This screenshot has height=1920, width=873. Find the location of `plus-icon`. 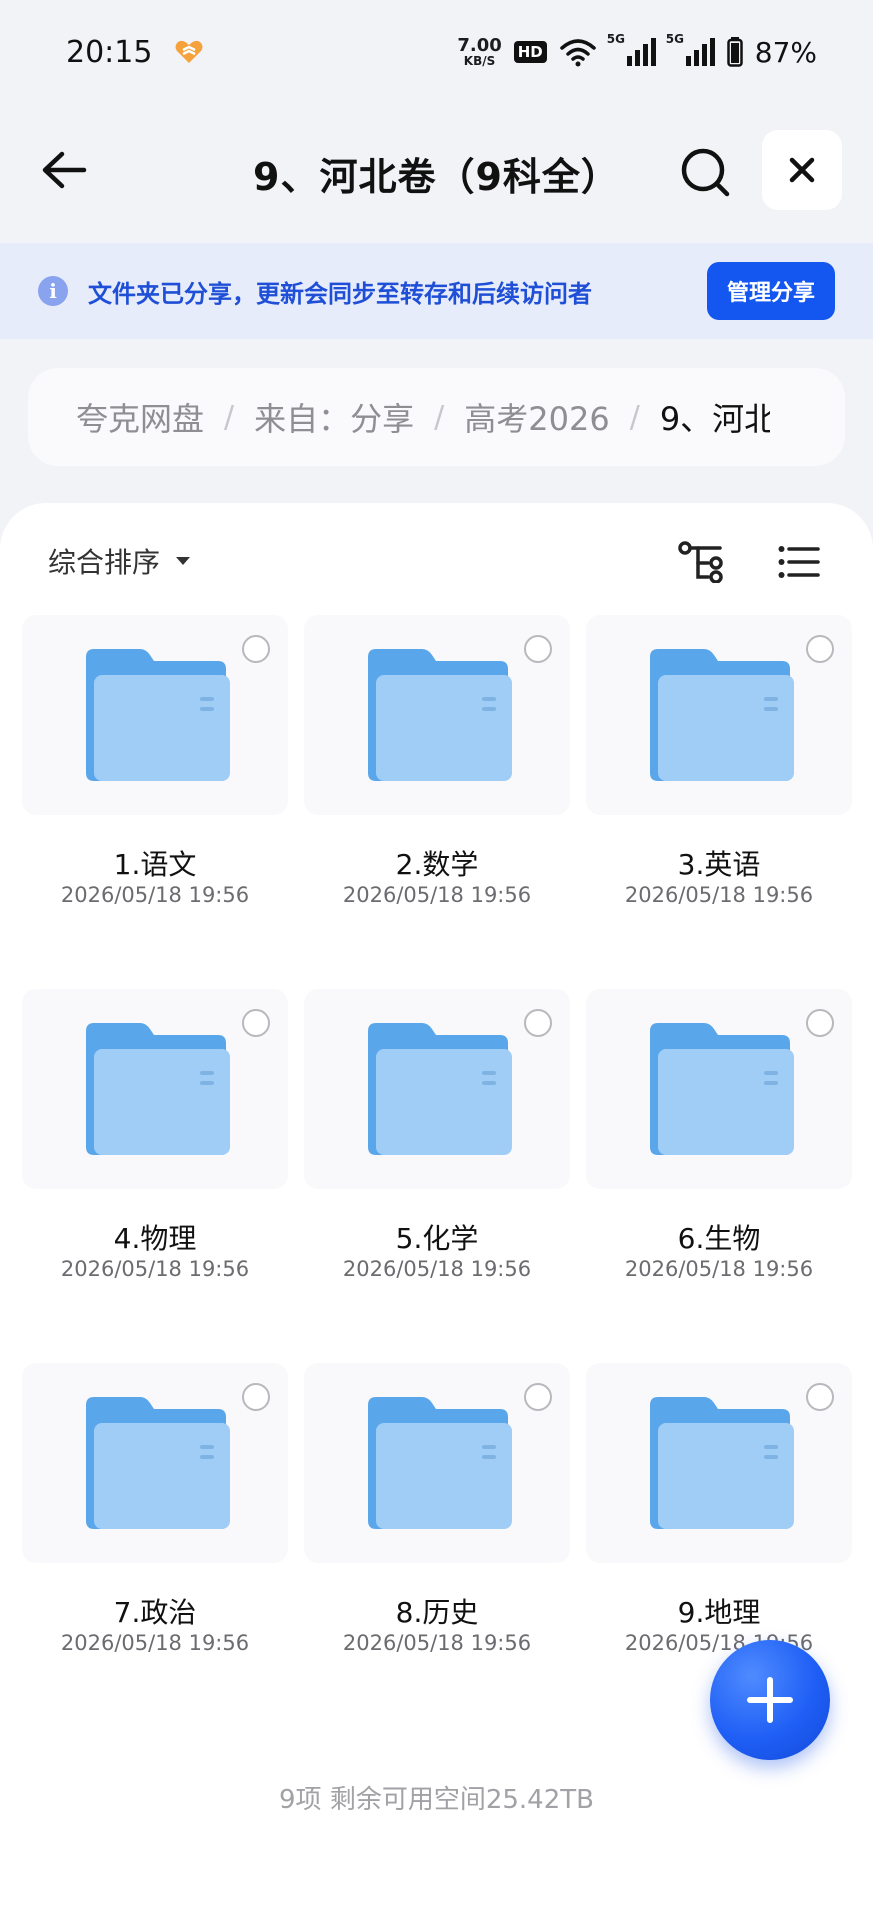

plus-icon is located at coordinates (770, 1700).